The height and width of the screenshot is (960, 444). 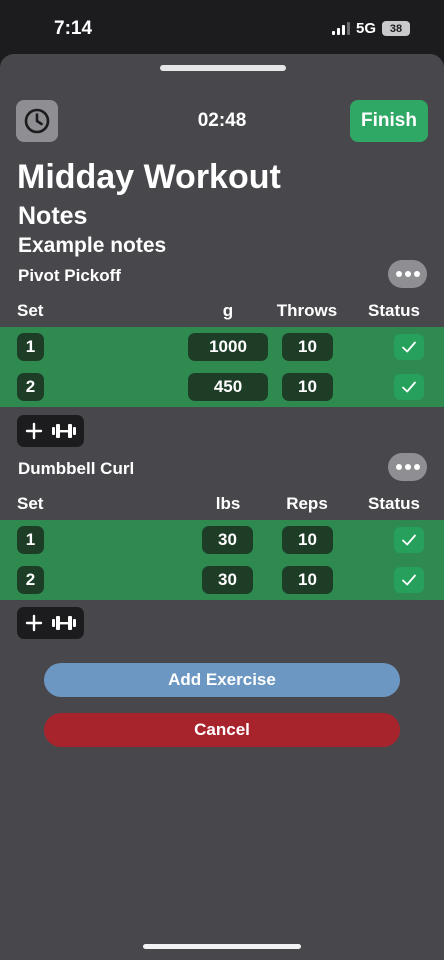 What do you see at coordinates (69, 275) in the screenshot?
I see `exercise-name: Pivot Pickoff` at bounding box center [69, 275].